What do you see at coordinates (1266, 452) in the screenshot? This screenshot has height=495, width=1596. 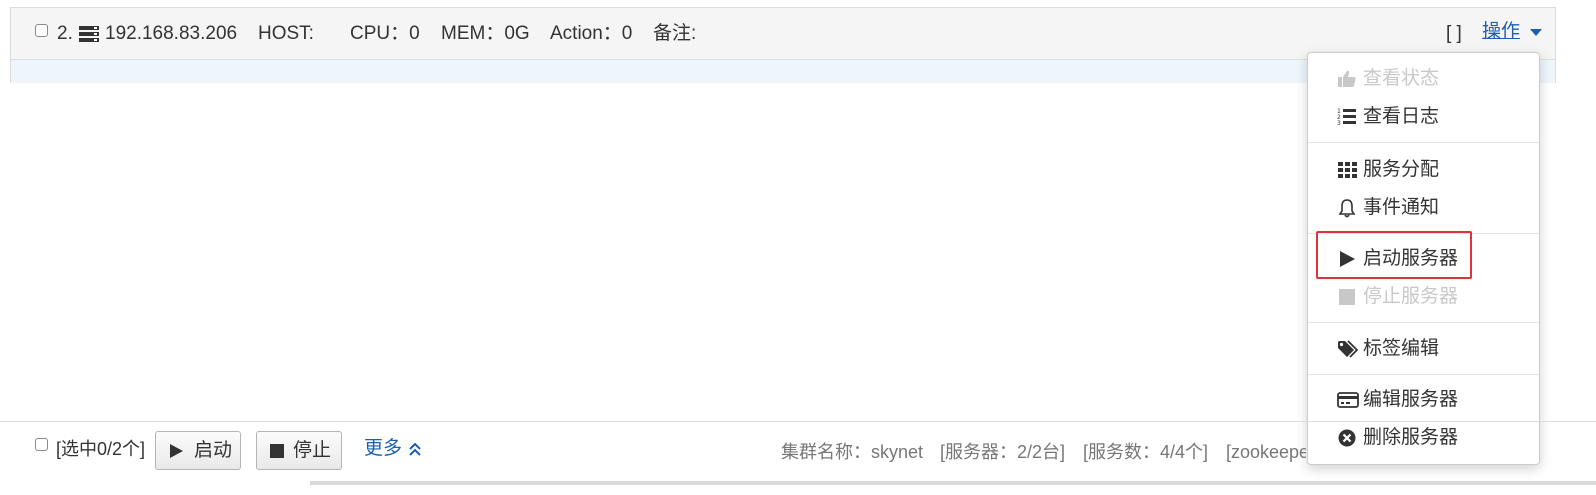 I see `zookeeper-status: [zookeepe` at bounding box center [1266, 452].